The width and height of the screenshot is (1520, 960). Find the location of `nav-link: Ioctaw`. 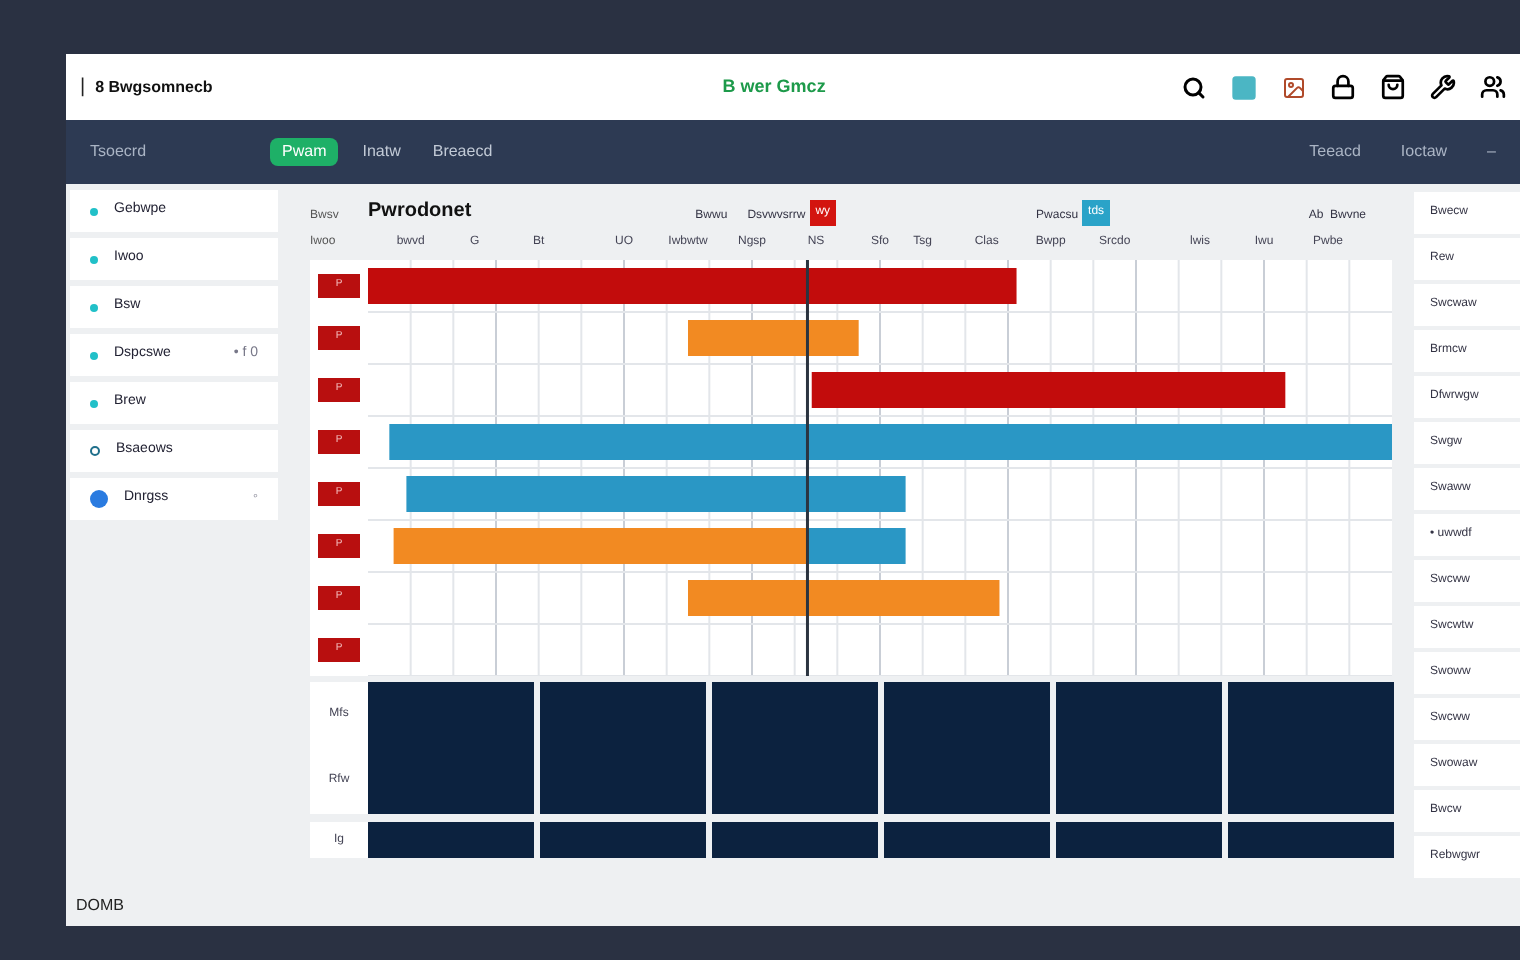

nav-link: Ioctaw is located at coordinates (1424, 152).